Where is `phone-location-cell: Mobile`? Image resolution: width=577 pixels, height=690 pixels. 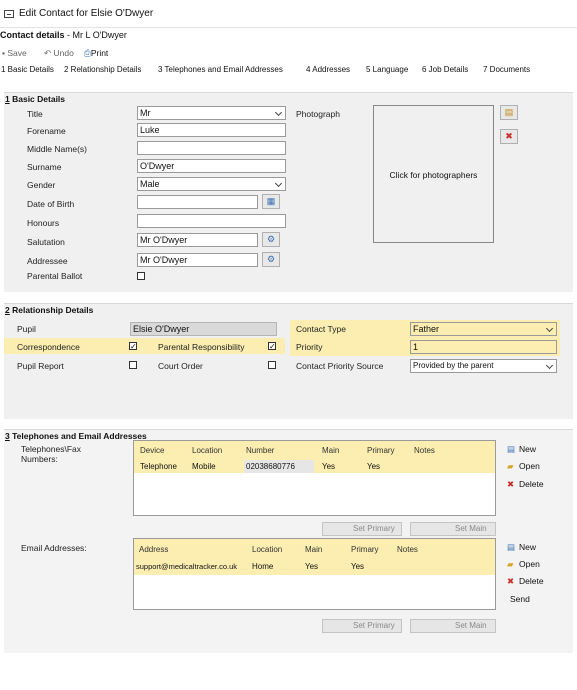
phone-location-cell: Mobile is located at coordinates (204, 466).